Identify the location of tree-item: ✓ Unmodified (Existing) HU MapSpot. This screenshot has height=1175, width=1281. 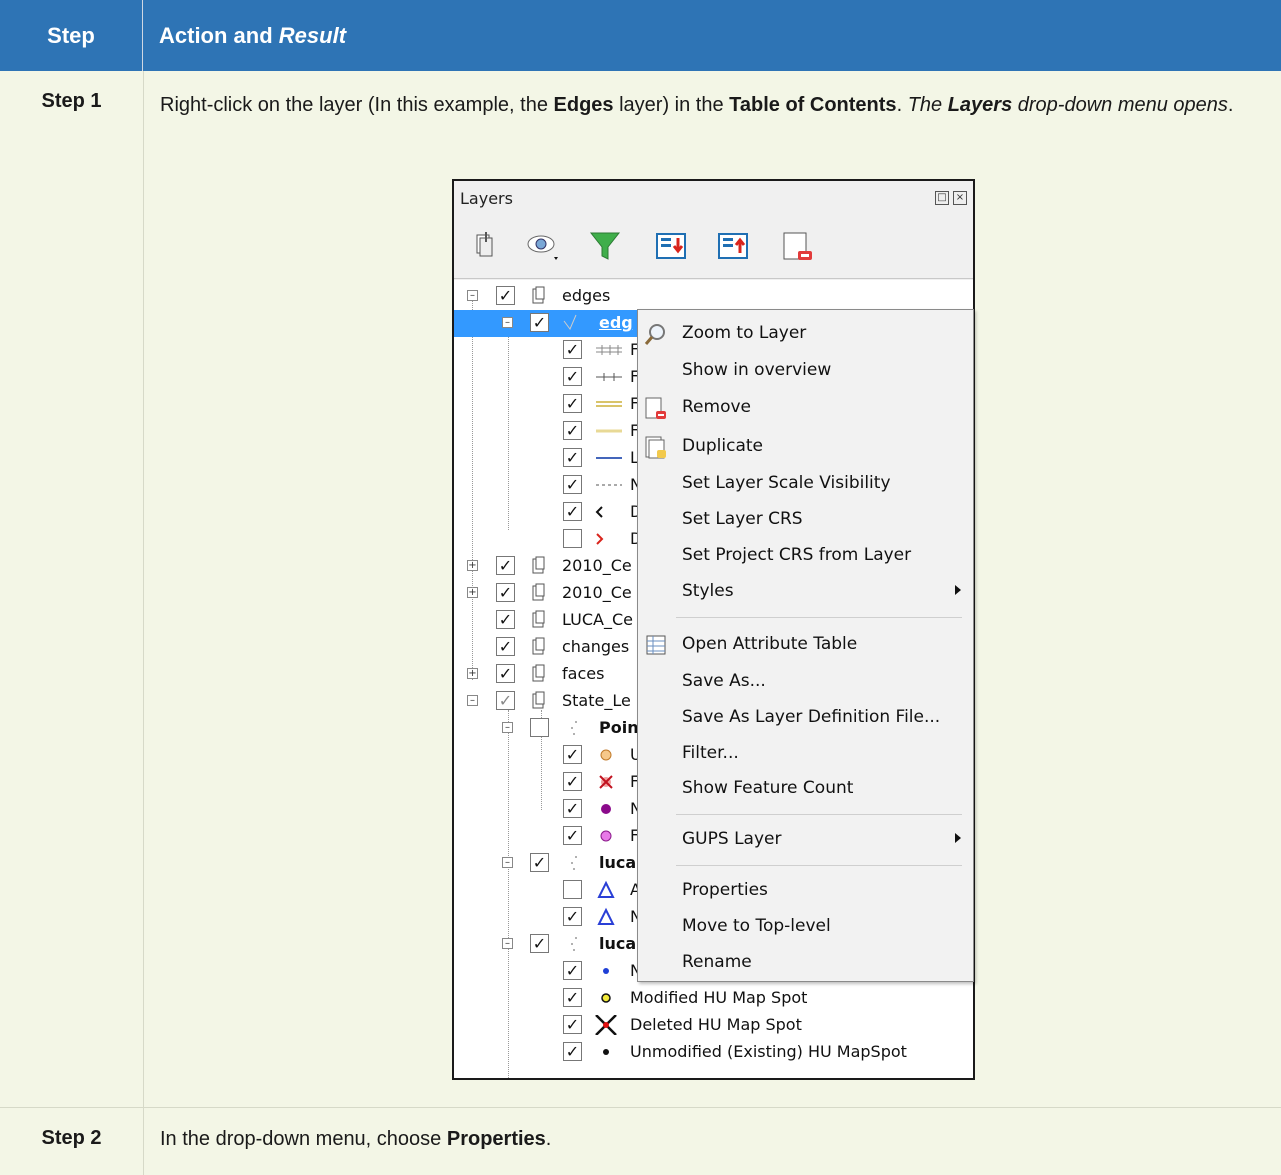
(713, 1052).